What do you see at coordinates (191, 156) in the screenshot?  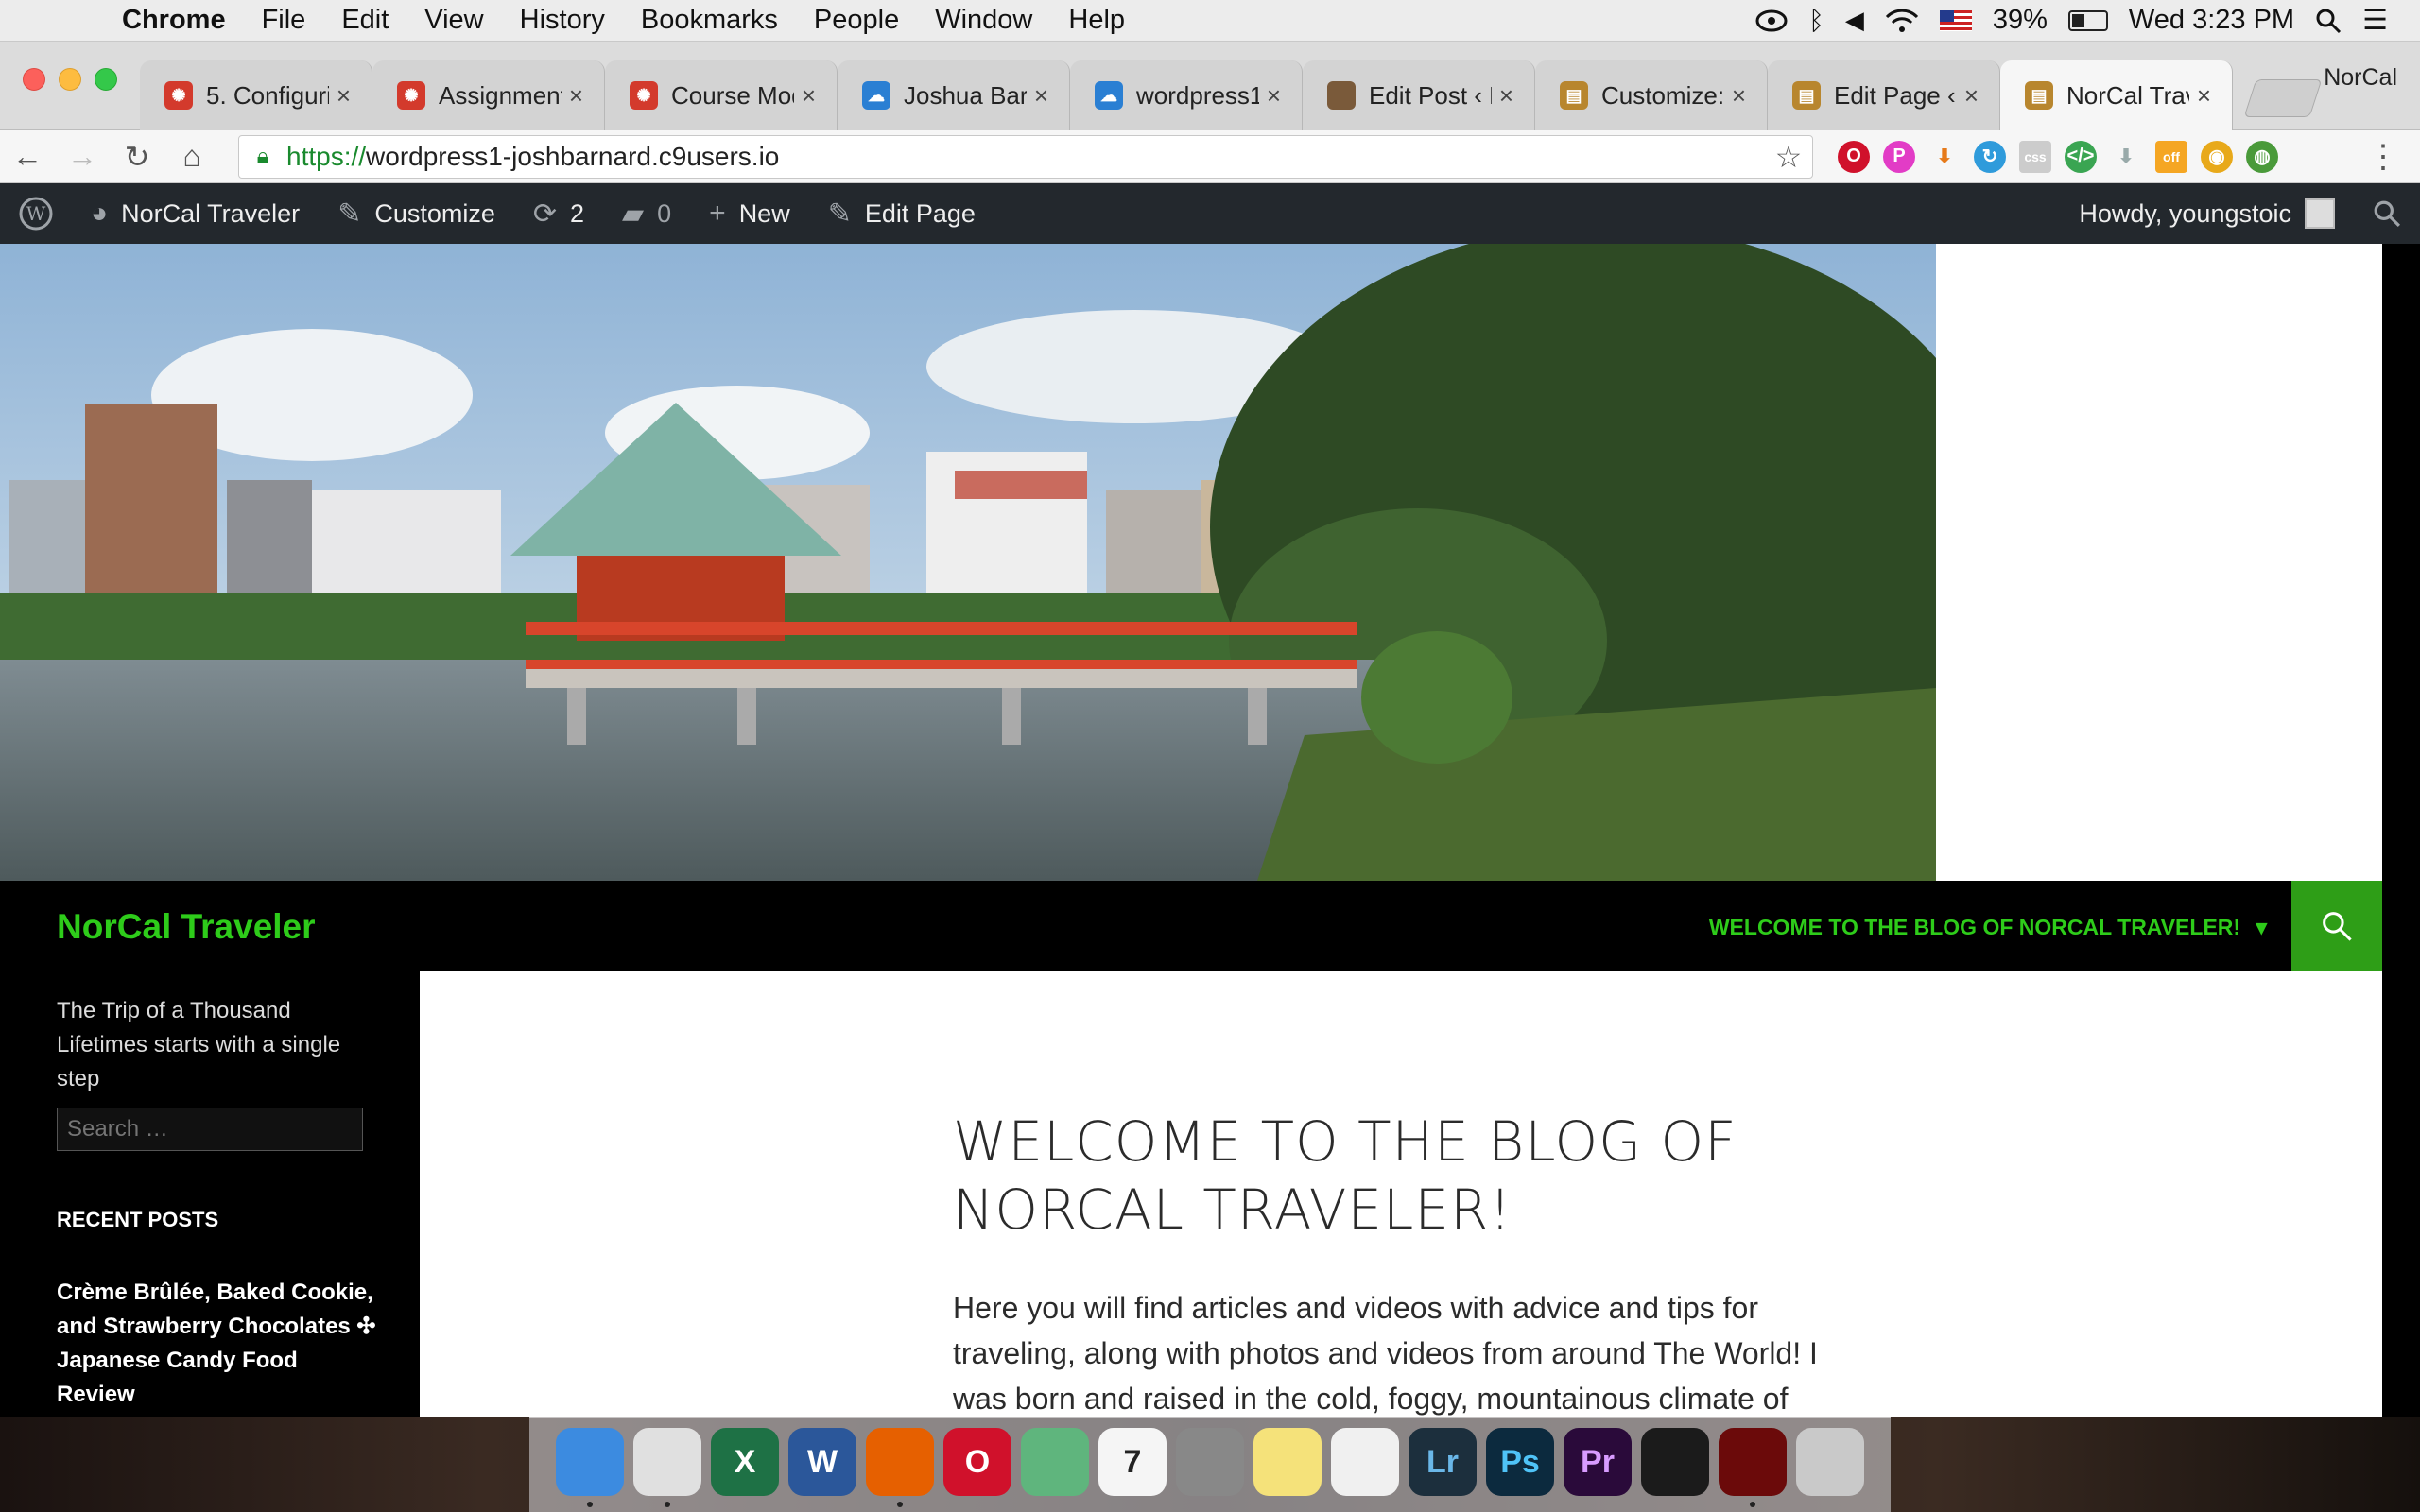 I see `home-icon: ⌂` at bounding box center [191, 156].